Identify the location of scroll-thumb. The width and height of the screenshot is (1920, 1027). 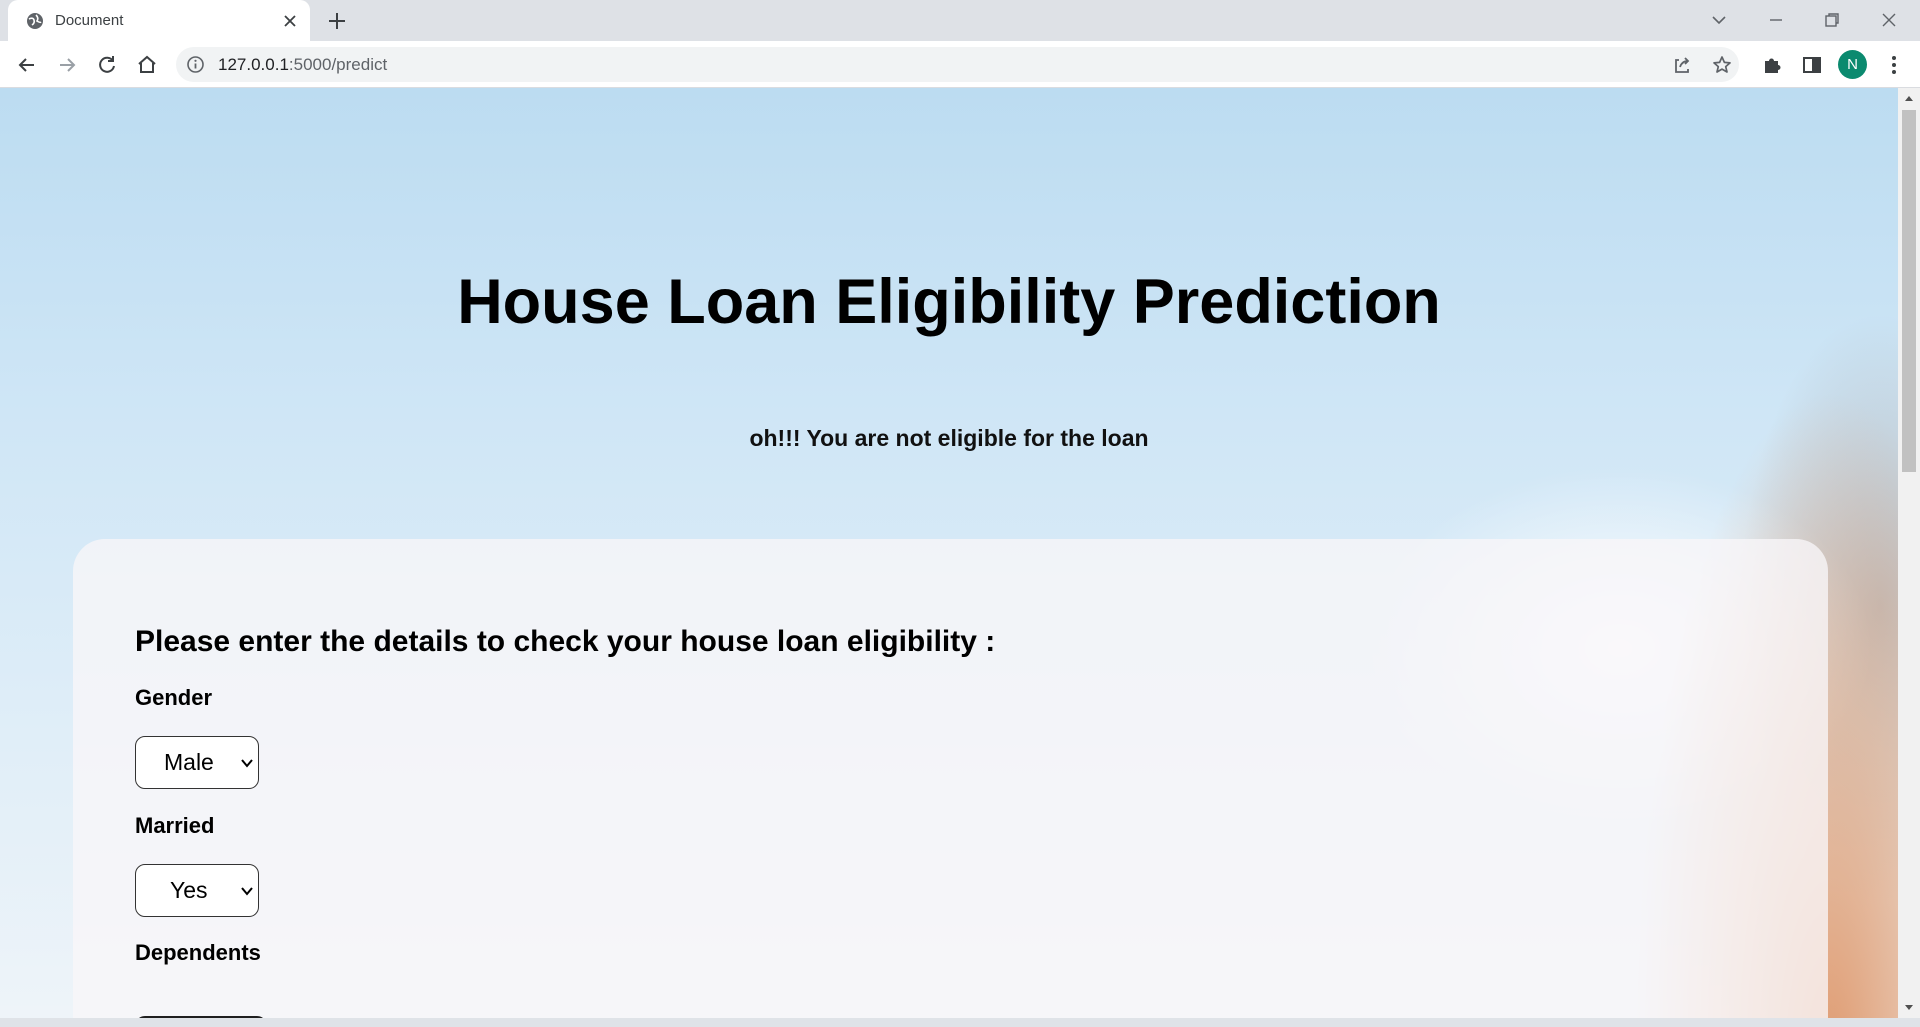
(1909, 291).